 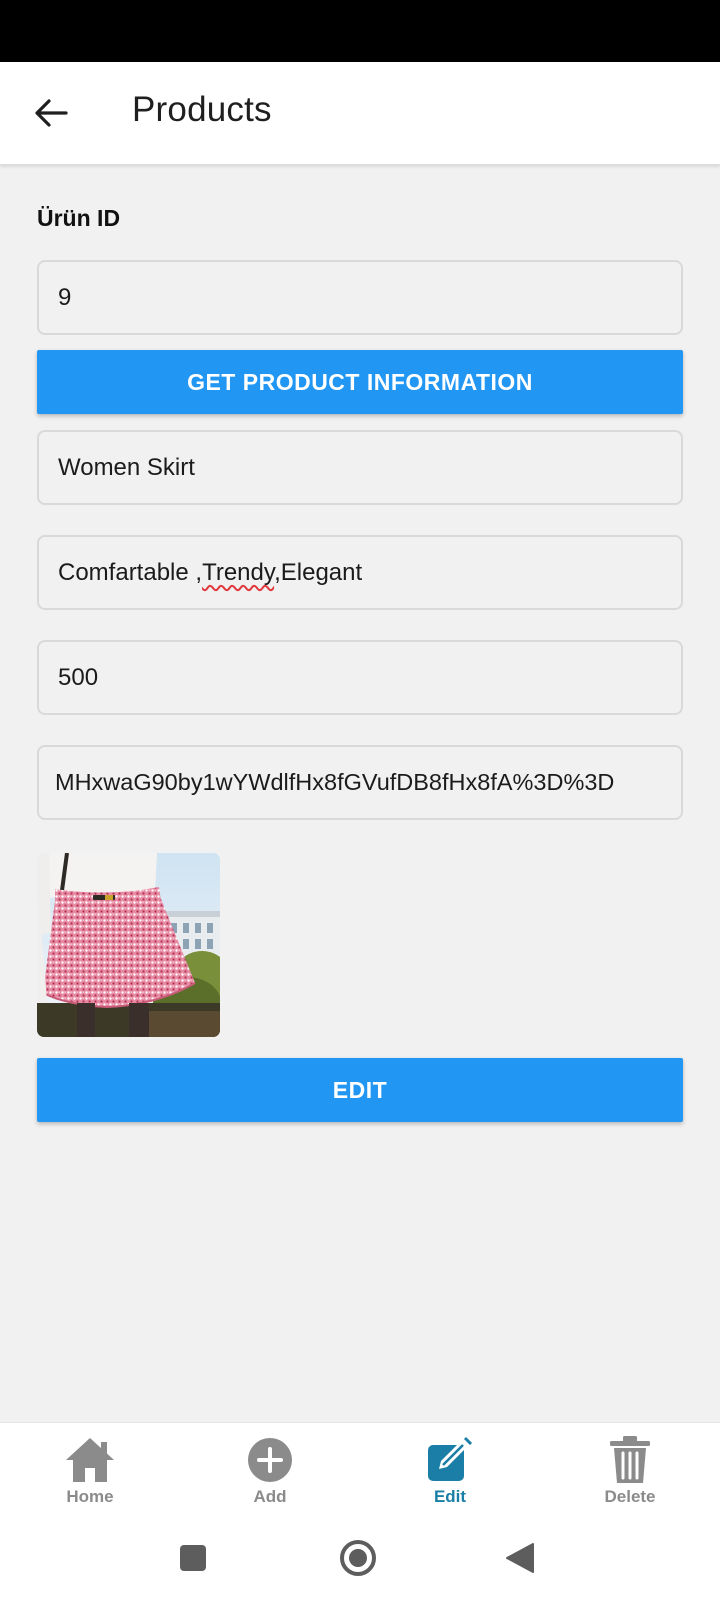 I want to click on app-bar: Products, so click(x=360, y=113).